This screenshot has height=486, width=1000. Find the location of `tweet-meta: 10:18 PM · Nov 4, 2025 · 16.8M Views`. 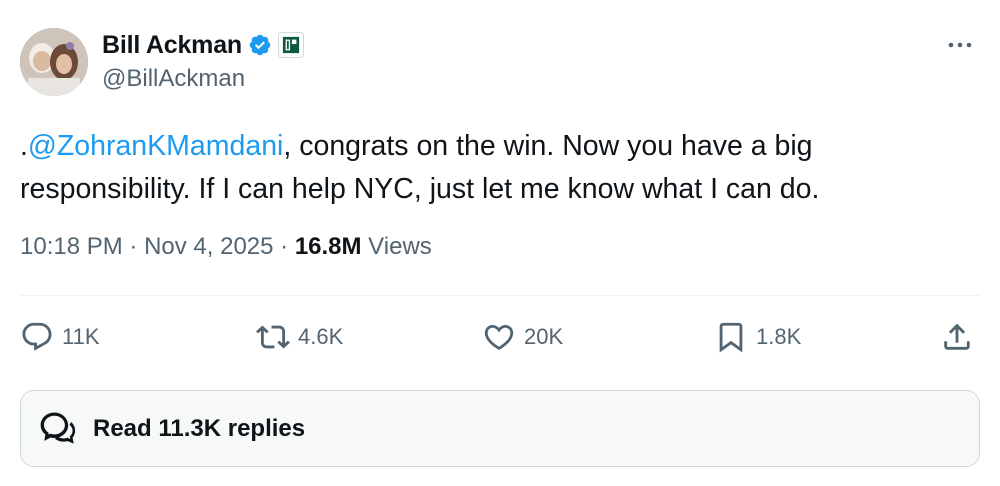

tweet-meta: 10:18 PM · Nov 4, 2025 · 16.8M Views is located at coordinates (226, 247).